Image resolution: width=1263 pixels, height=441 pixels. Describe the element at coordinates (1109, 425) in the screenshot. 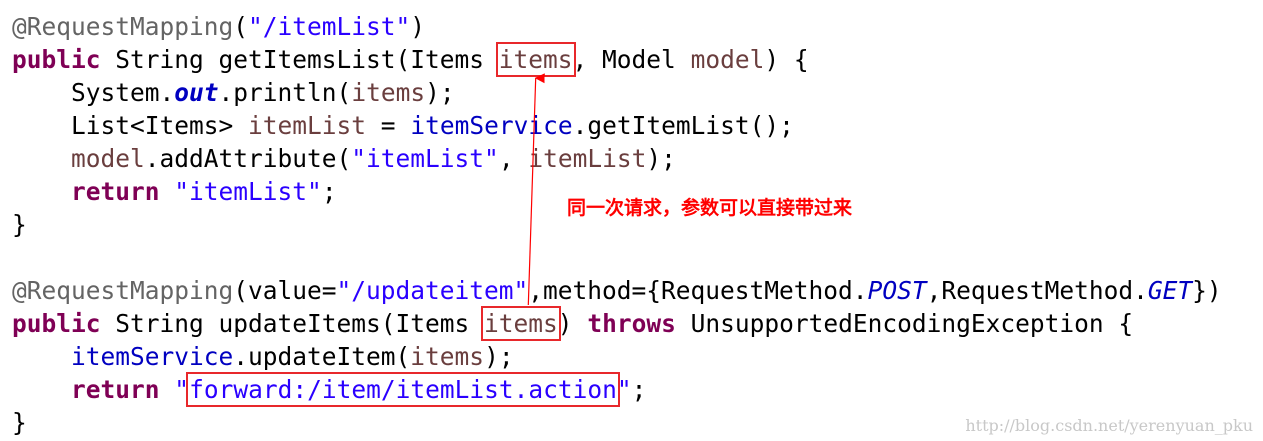

I see `watermark: http://blog.csdn.net/yerenyuan_pku` at that location.